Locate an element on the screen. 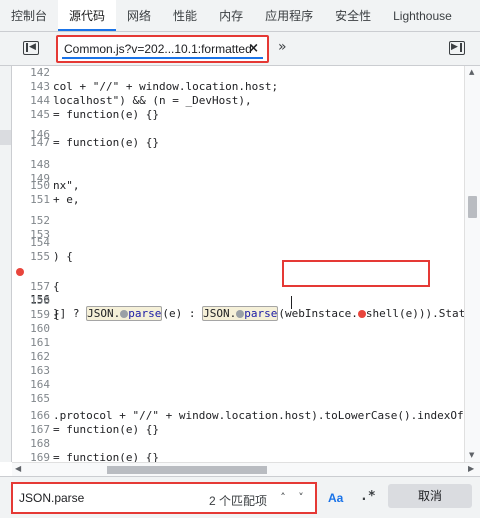  tab-security: 安全性 is located at coordinates (353, 15).